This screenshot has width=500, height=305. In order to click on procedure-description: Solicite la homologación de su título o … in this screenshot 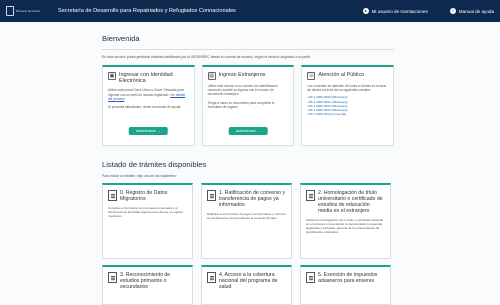, I will do `click(345, 226)`.